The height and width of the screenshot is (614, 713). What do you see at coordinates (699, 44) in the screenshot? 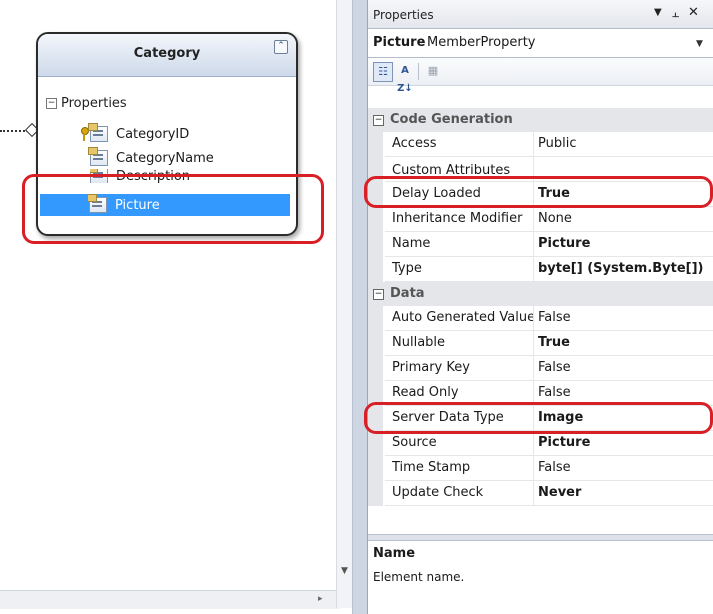
I see `chevron-down-icon: ▼` at bounding box center [699, 44].